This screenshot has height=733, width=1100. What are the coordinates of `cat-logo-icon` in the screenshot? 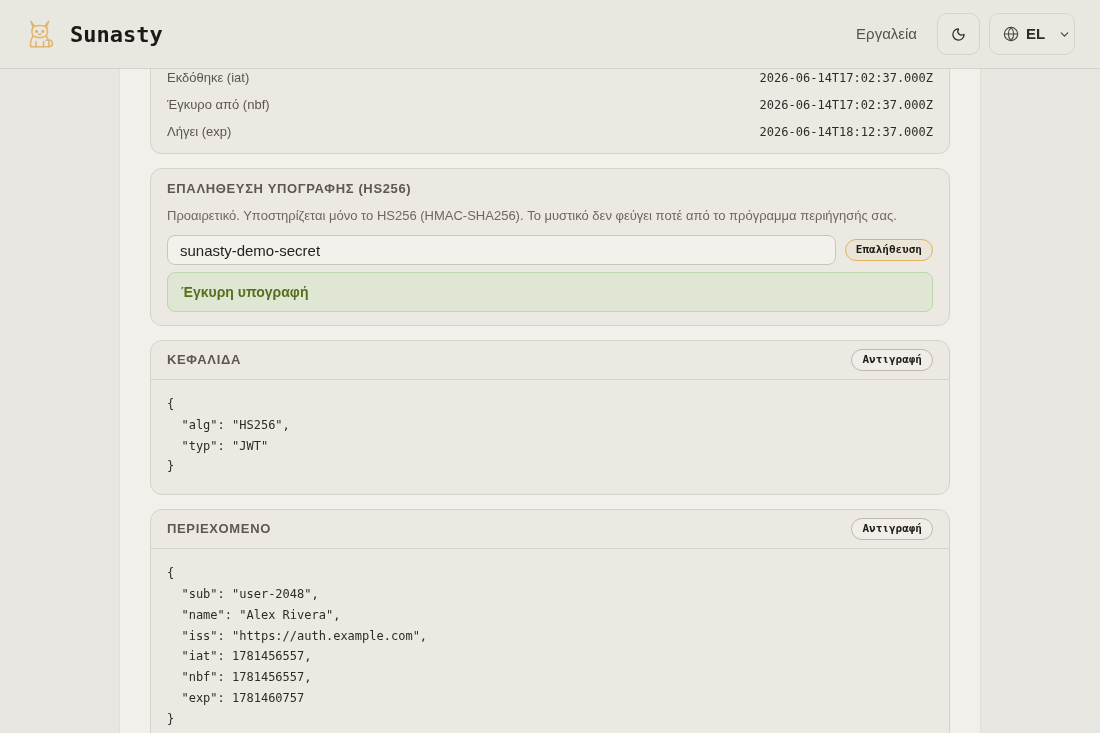 It's located at (41, 34).